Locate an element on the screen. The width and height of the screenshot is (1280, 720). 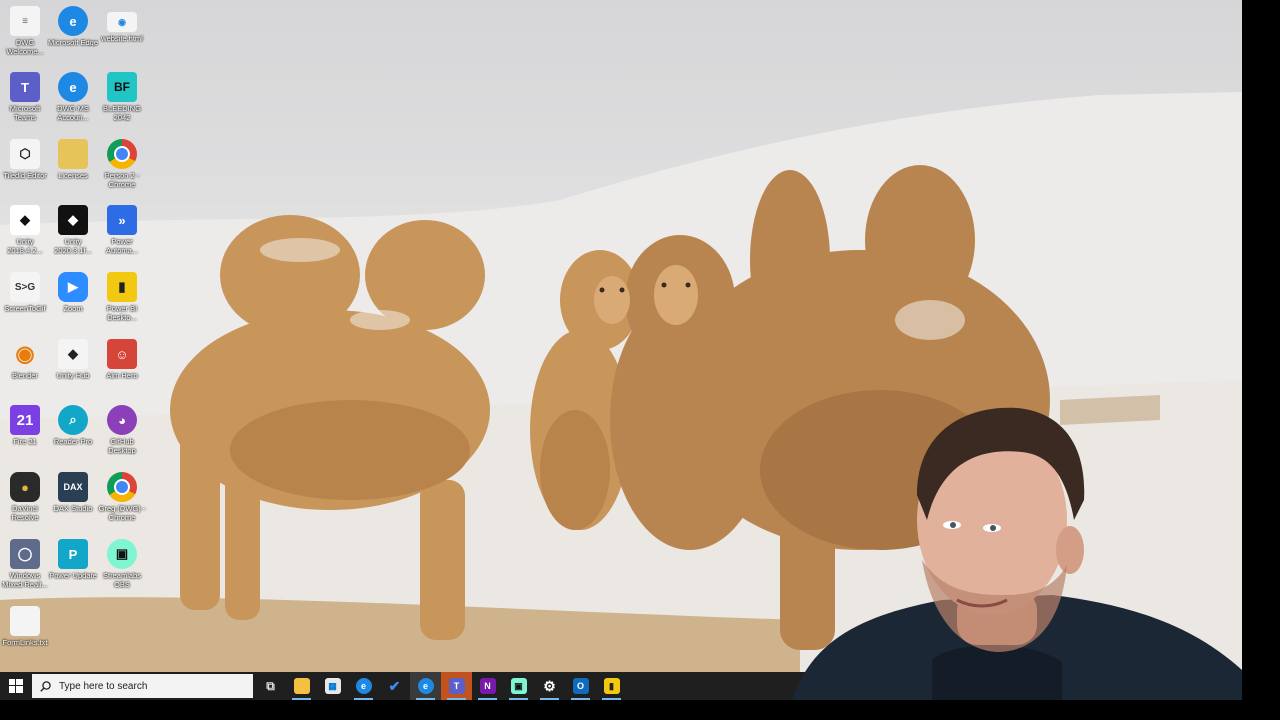
chrome-icon is located at coordinates (122, 154).